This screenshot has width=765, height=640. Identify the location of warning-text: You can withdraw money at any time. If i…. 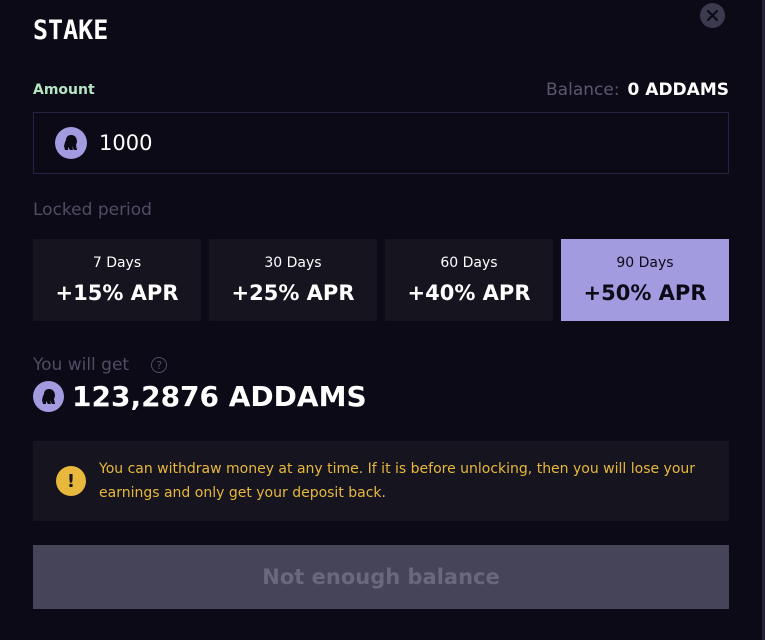
(397, 481).